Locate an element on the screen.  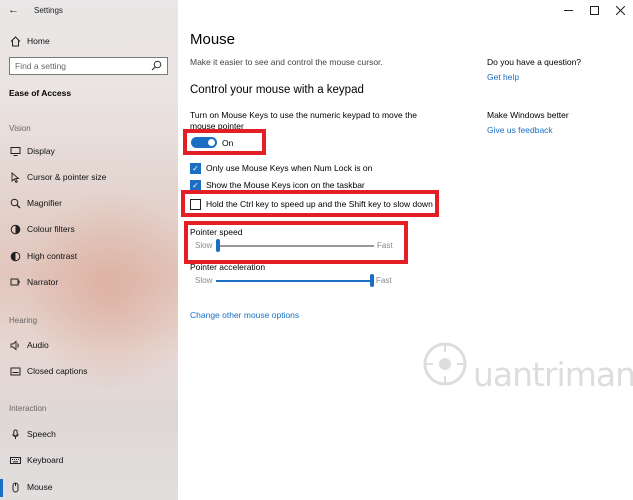
search-box is located at coordinates (88, 66).